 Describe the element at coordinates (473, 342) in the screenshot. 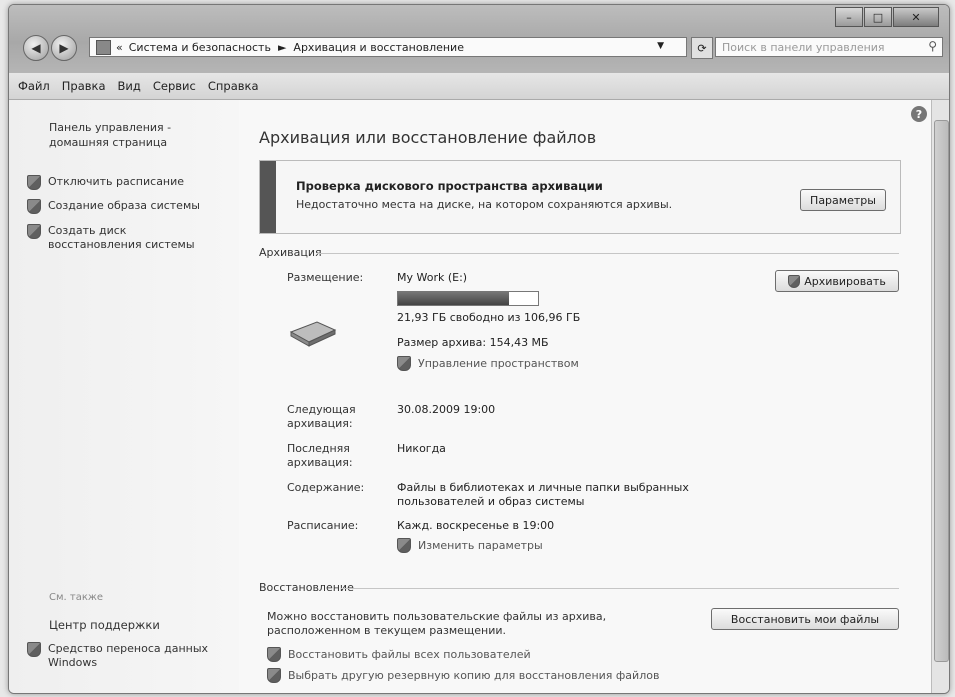

I see `archive-size-text: Размер архива: 154,43 МБ` at that location.